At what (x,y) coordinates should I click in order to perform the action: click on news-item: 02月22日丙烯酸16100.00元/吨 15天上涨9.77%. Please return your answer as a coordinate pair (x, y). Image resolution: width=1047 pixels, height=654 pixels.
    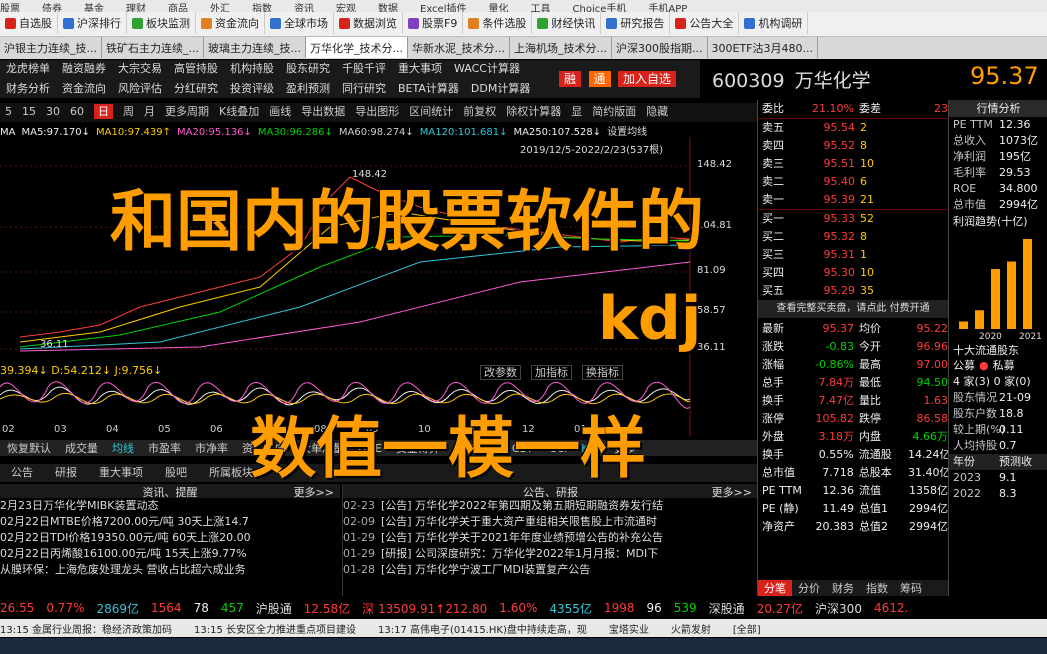
    Looking at the image, I should click on (170, 554).